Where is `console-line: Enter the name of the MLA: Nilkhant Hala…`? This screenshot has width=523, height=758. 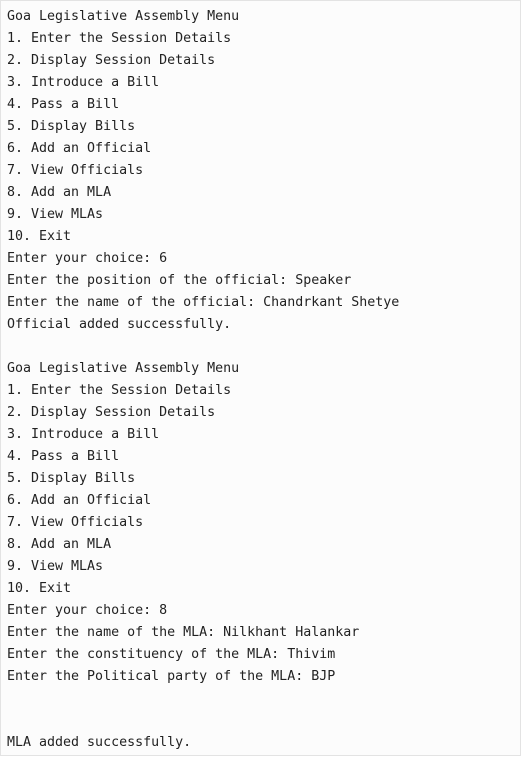
console-line: Enter the name of the MLA: Nilkhant Hala… is located at coordinates (183, 632).